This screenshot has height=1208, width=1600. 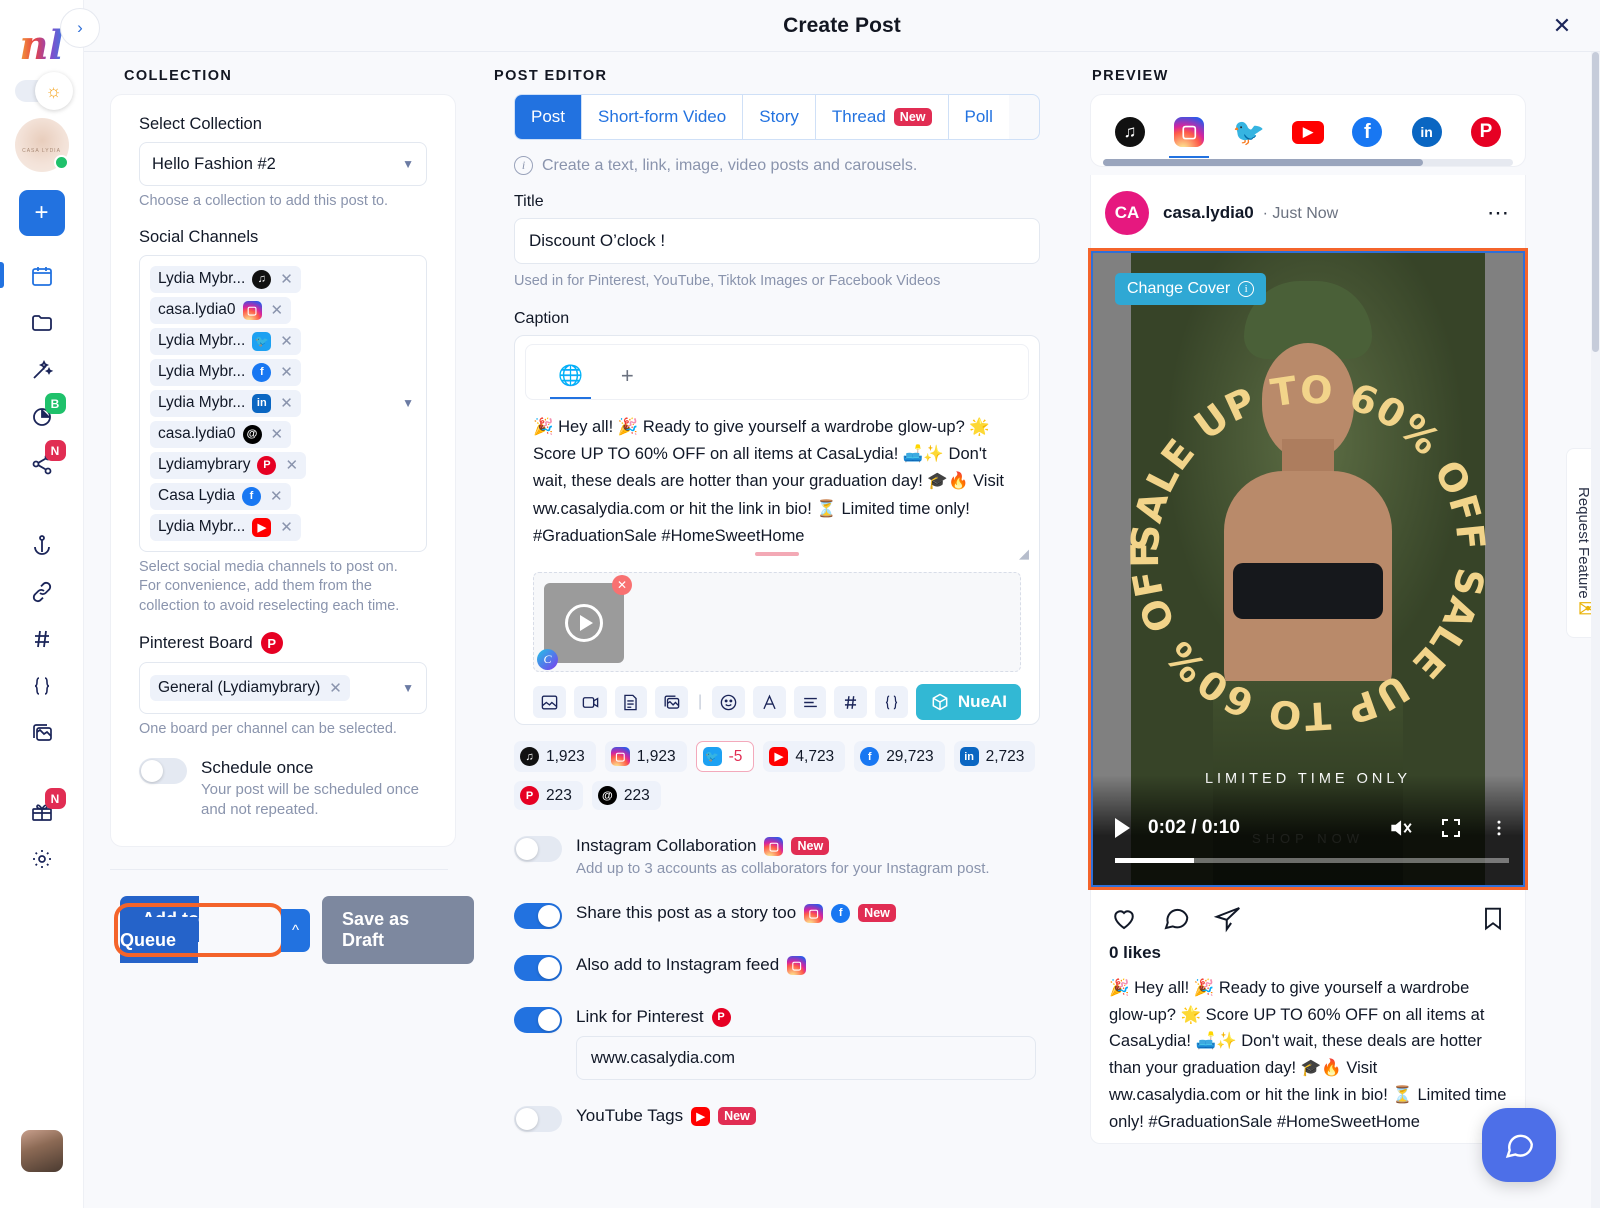 I want to click on remove-media-icon: ✕, so click(x=622, y=585).